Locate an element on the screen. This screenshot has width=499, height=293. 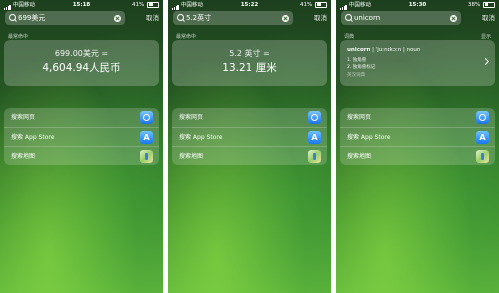
top-hit-card: 699.00美元 = 4,604.94人民币 is located at coordinates (81, 63).